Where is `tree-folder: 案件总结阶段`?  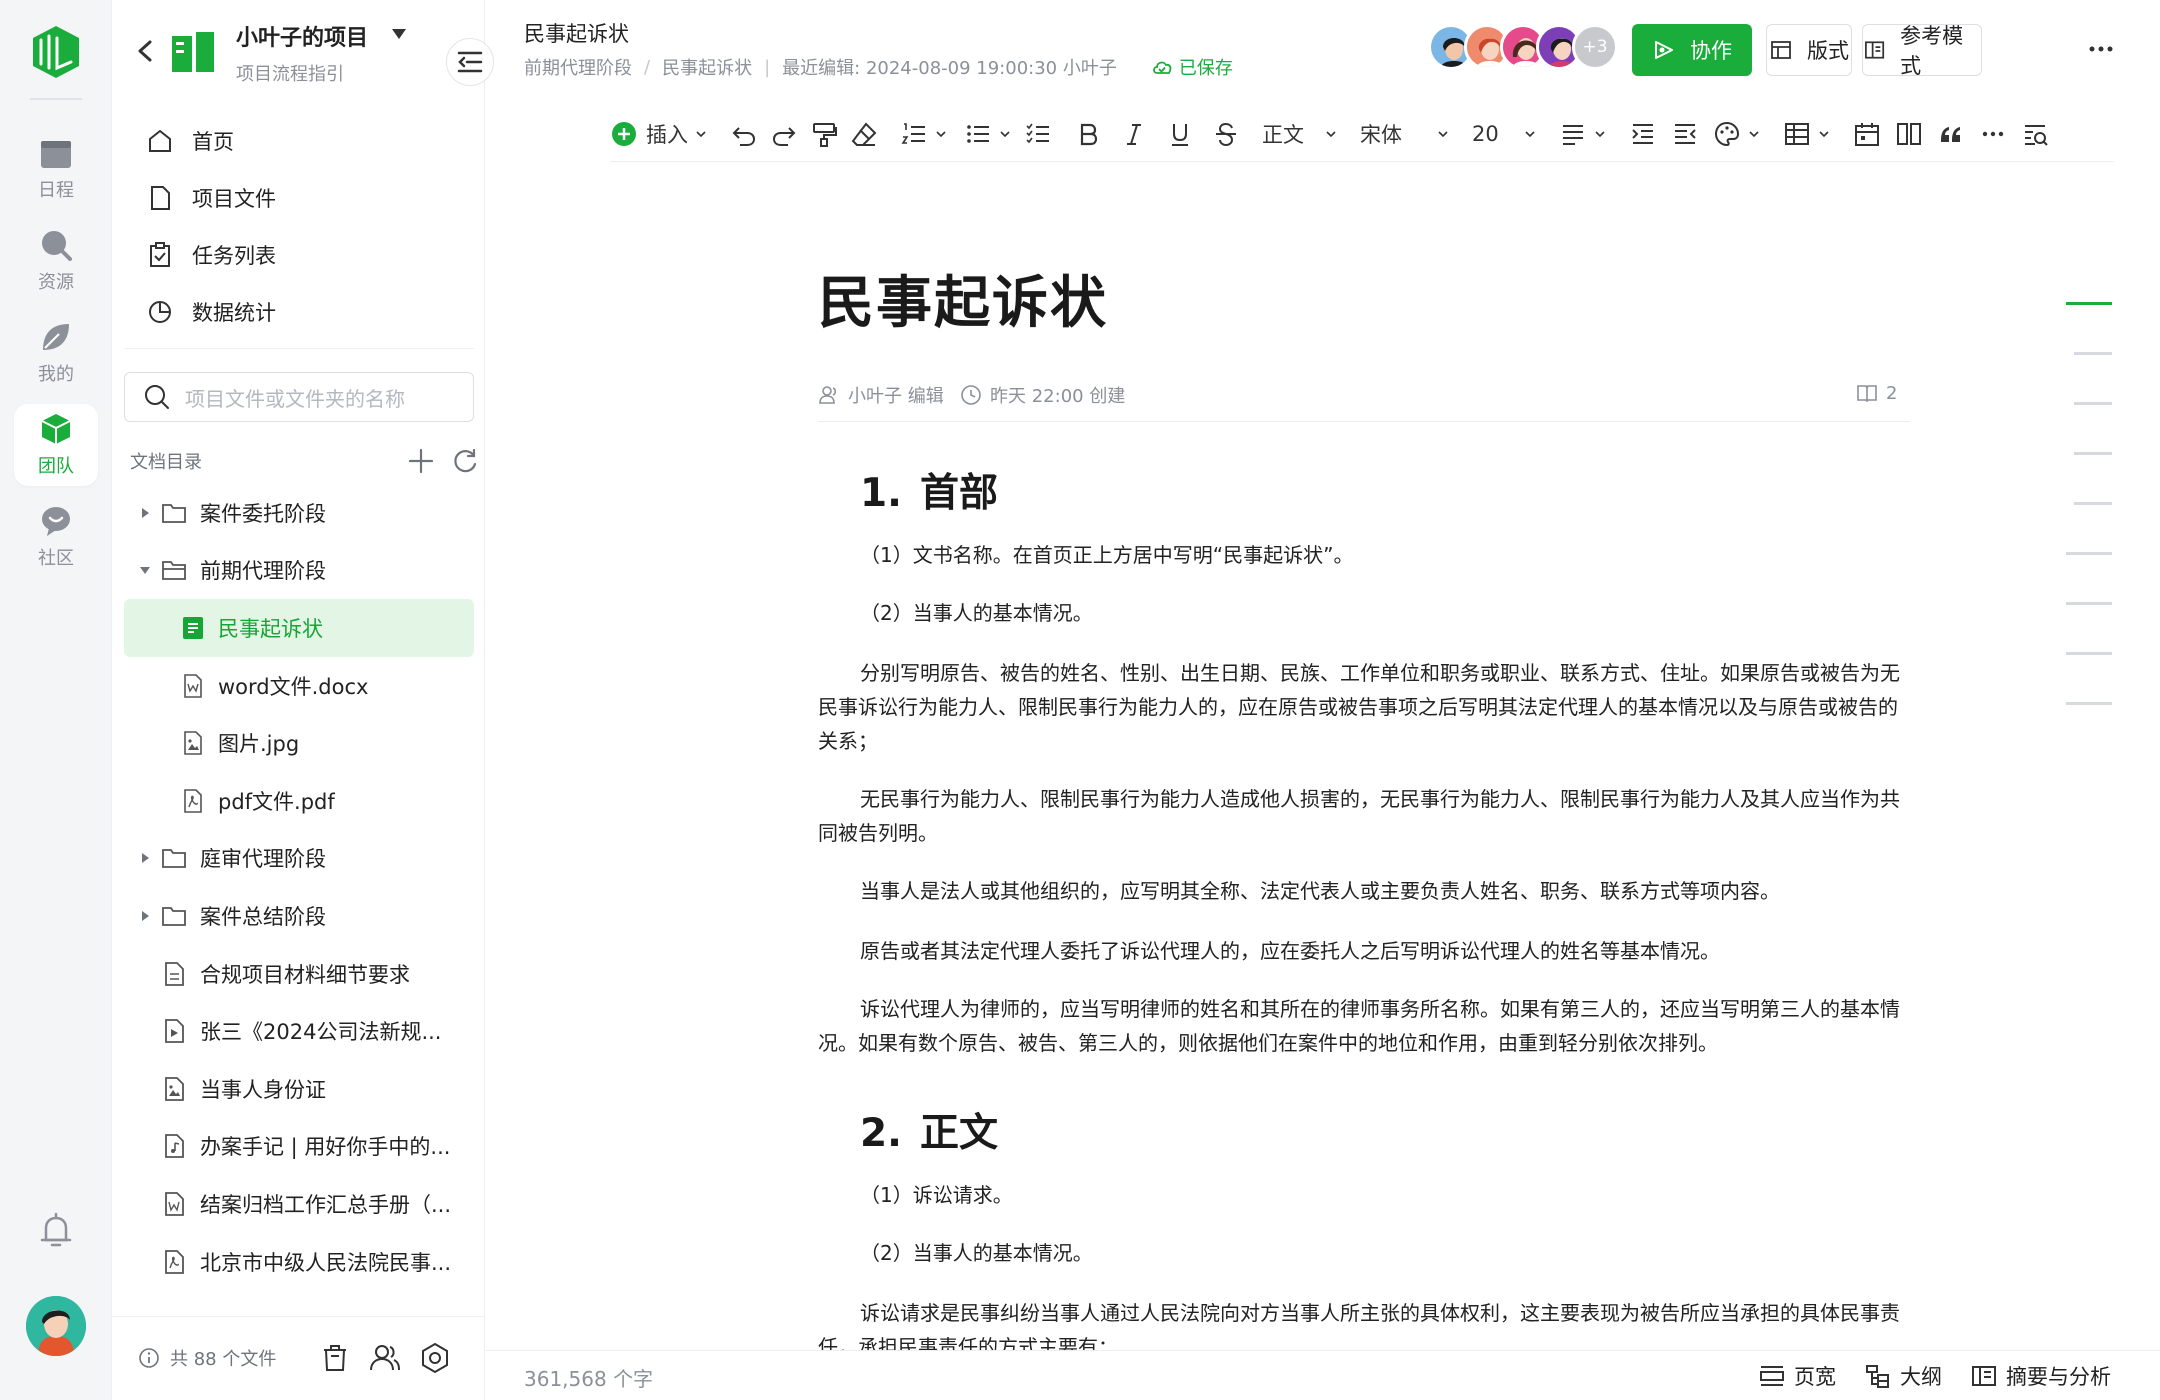
tree-folder: 案件总结阶段 is located at coordinates (299, 916).